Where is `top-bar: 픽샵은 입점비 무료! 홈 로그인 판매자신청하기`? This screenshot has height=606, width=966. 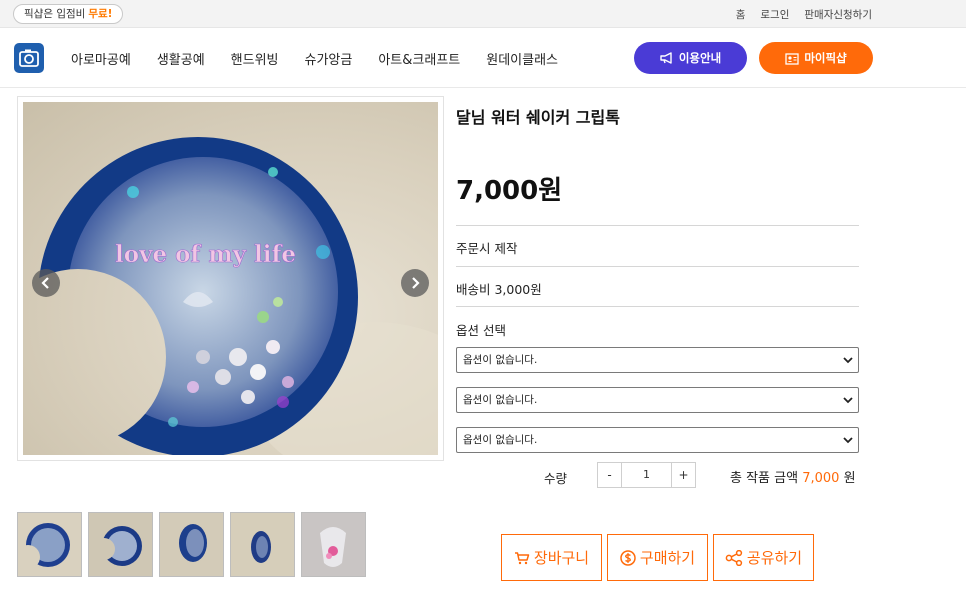 top-bar: 픽샵은 입점비 무료! 홈 로그인 판매자신청하기 is located at coordinates (483, 14).